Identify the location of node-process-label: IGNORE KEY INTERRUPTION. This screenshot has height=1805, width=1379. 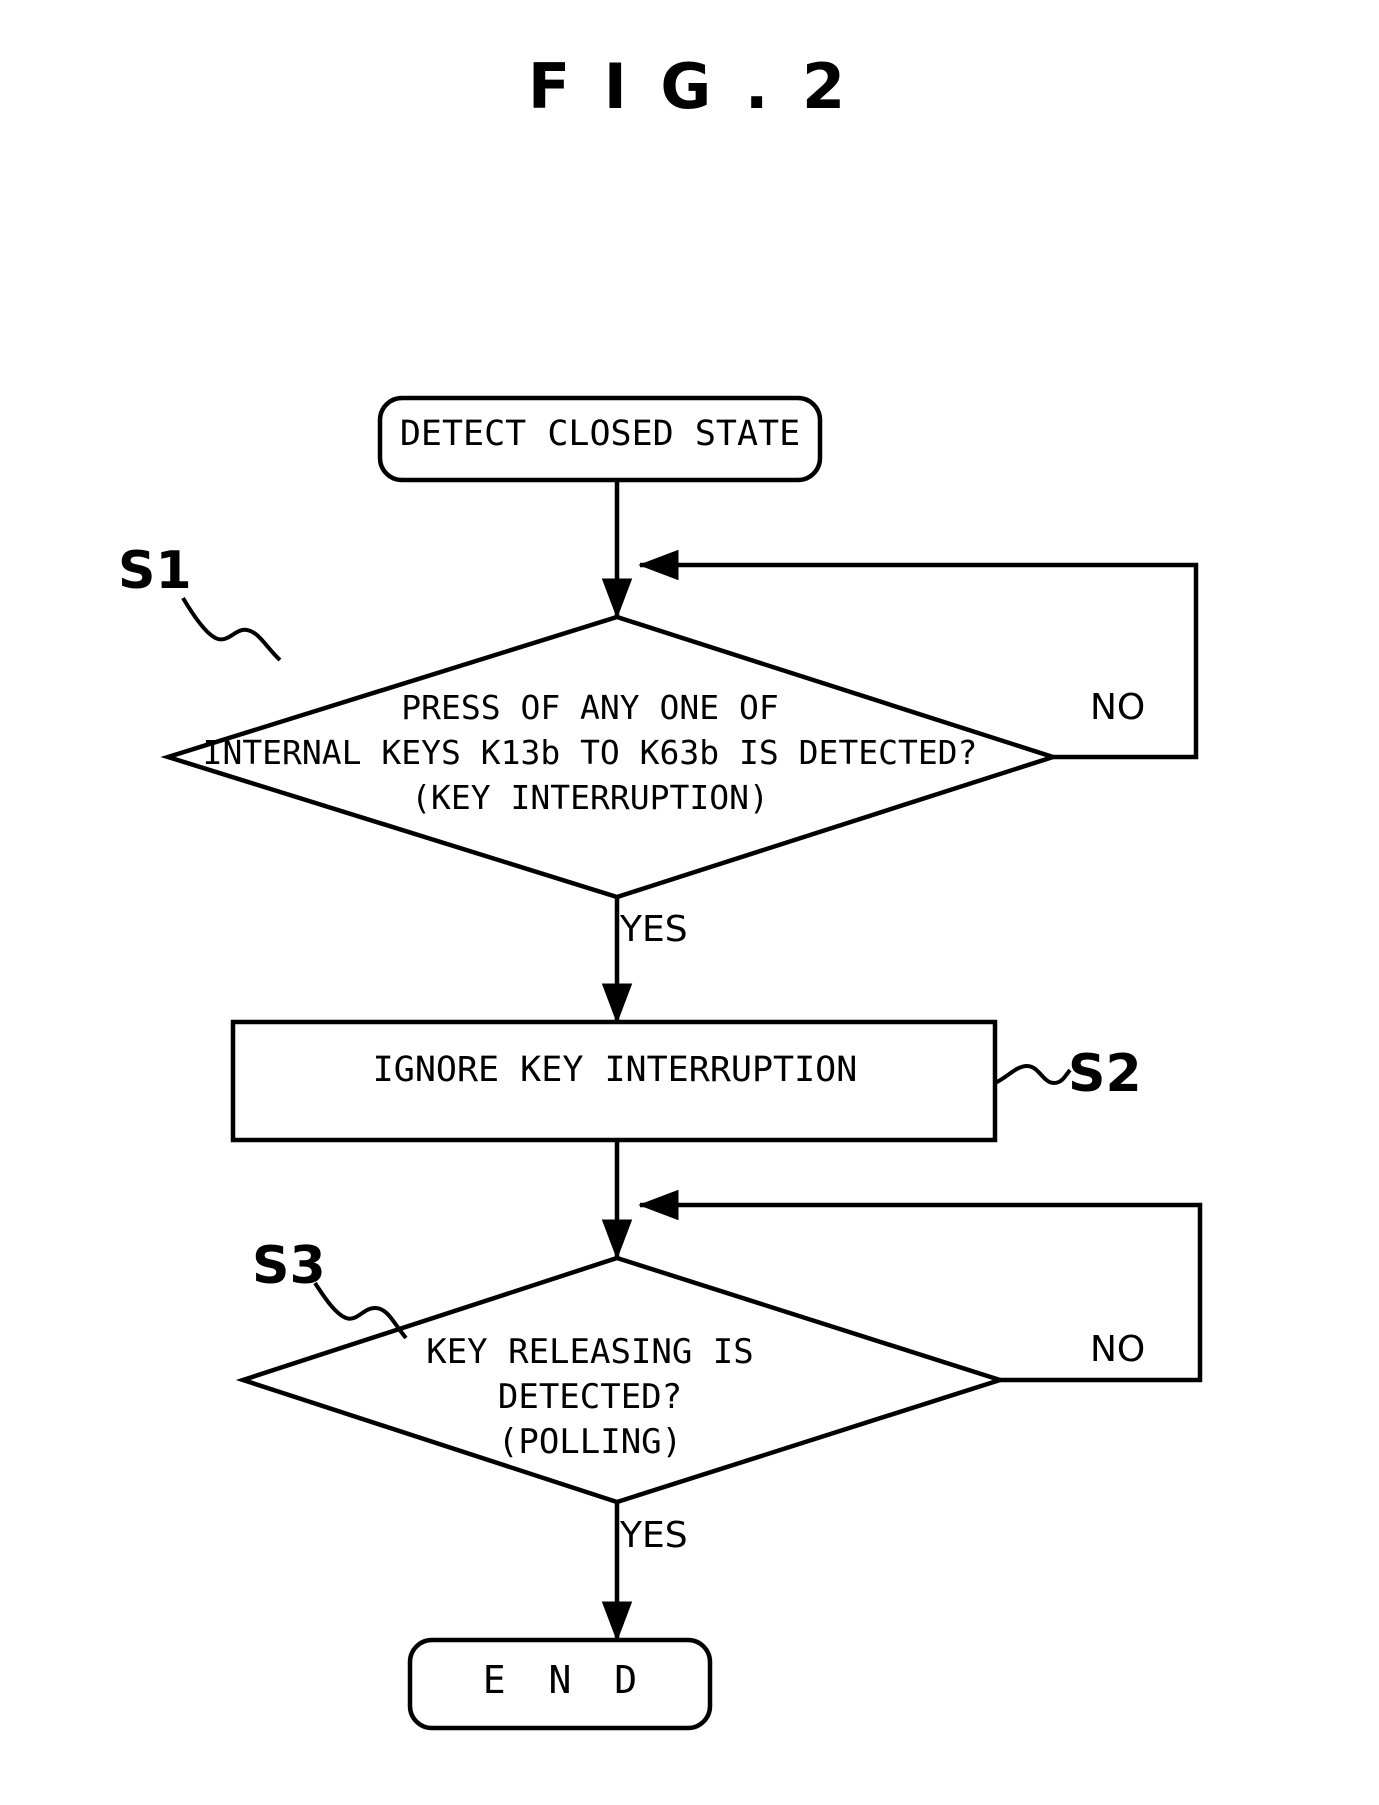
(615, 1070).